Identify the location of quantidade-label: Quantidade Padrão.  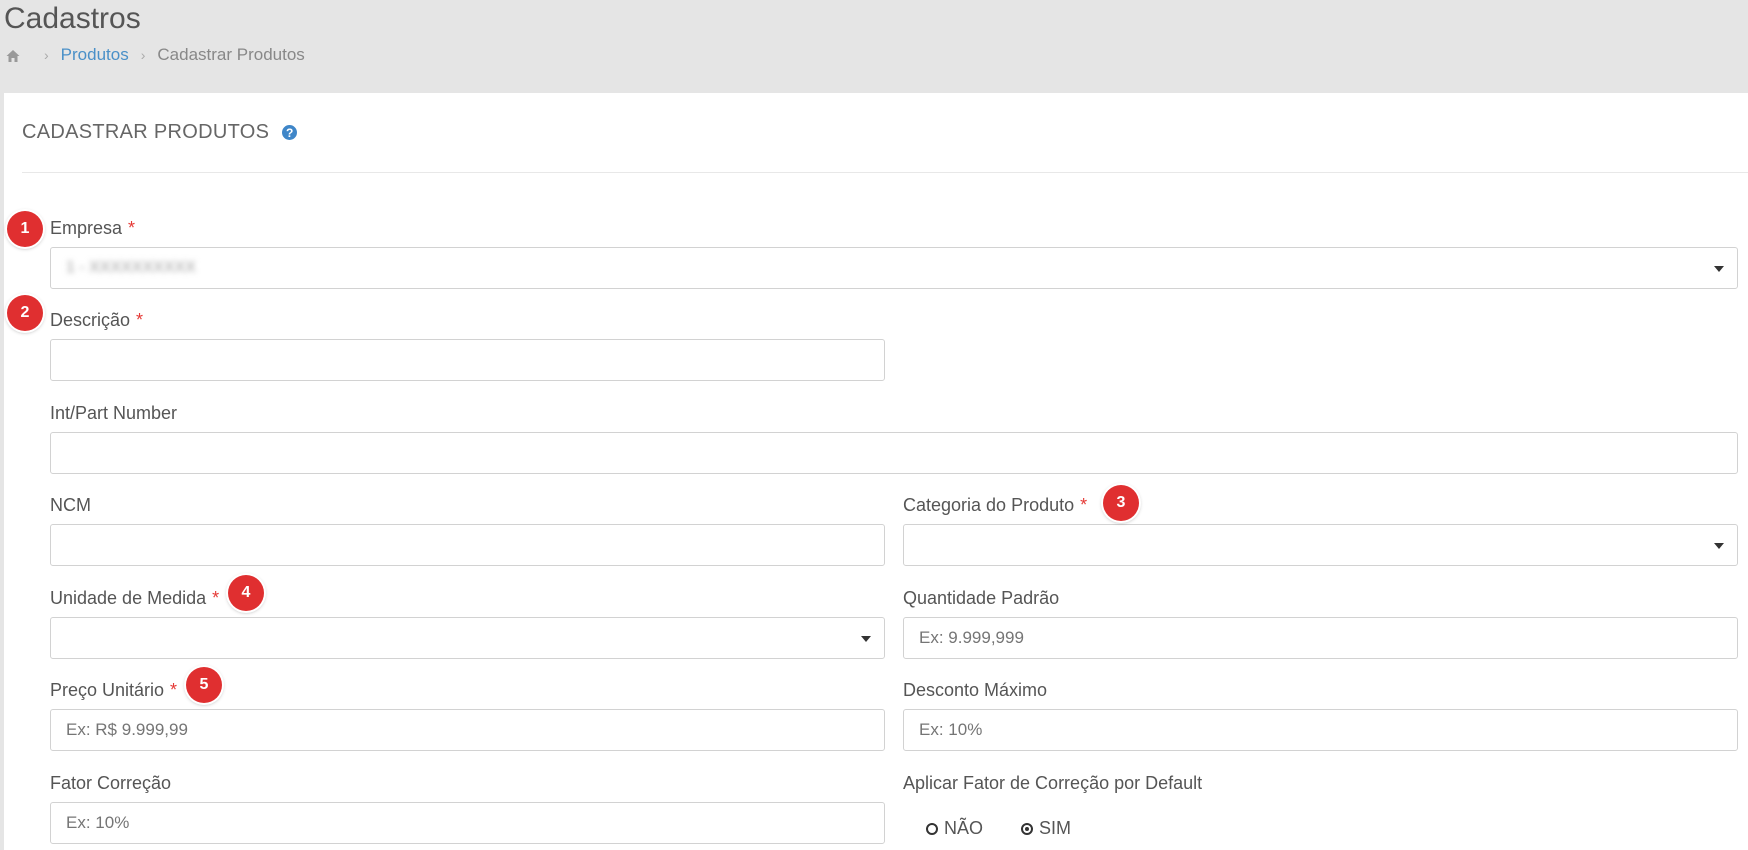
(981, 597).